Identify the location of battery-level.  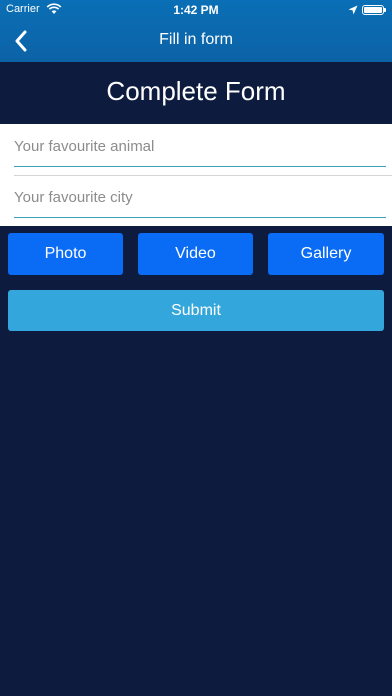
(373, 10).